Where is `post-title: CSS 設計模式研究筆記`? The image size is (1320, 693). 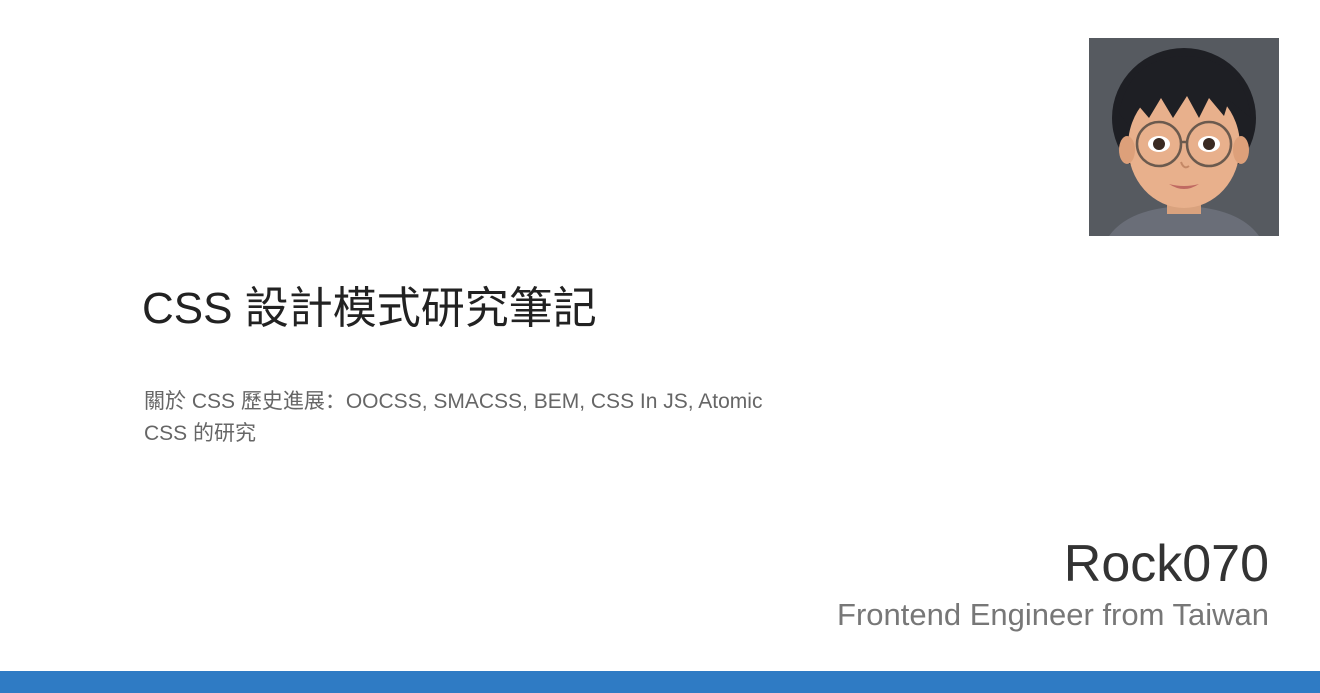 post-title: CSS 設計模式研究筆記 is located at coordinates (369, 308).